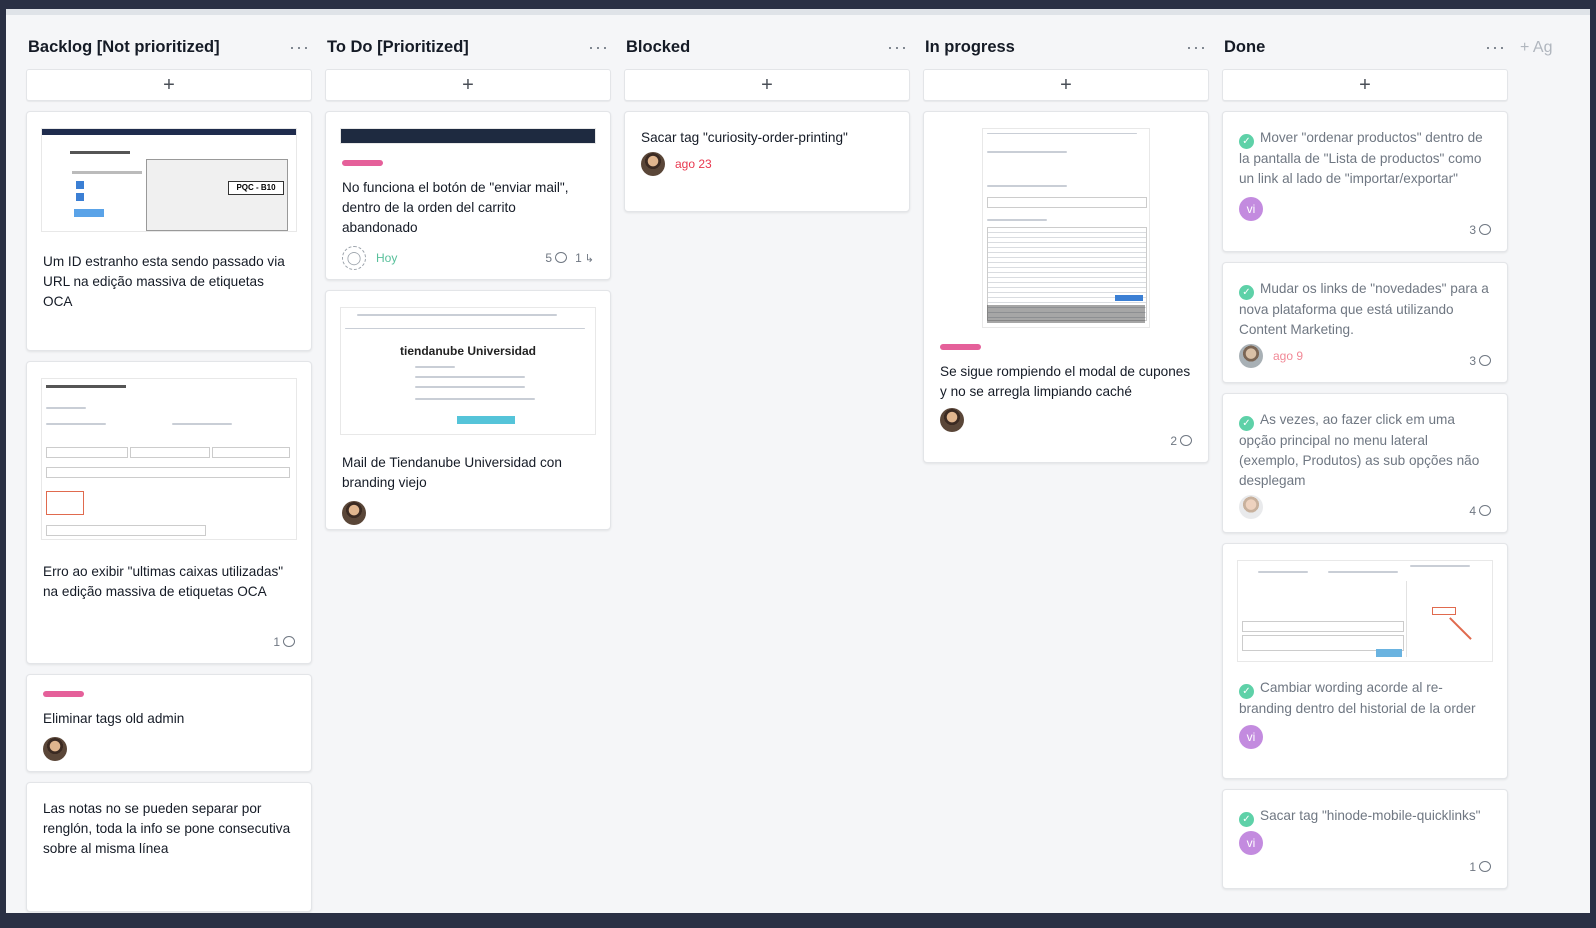  Describe the element at coordinates (569, 258) in the screenshot. I see `card-counts: 5 1 ↳` at that location.